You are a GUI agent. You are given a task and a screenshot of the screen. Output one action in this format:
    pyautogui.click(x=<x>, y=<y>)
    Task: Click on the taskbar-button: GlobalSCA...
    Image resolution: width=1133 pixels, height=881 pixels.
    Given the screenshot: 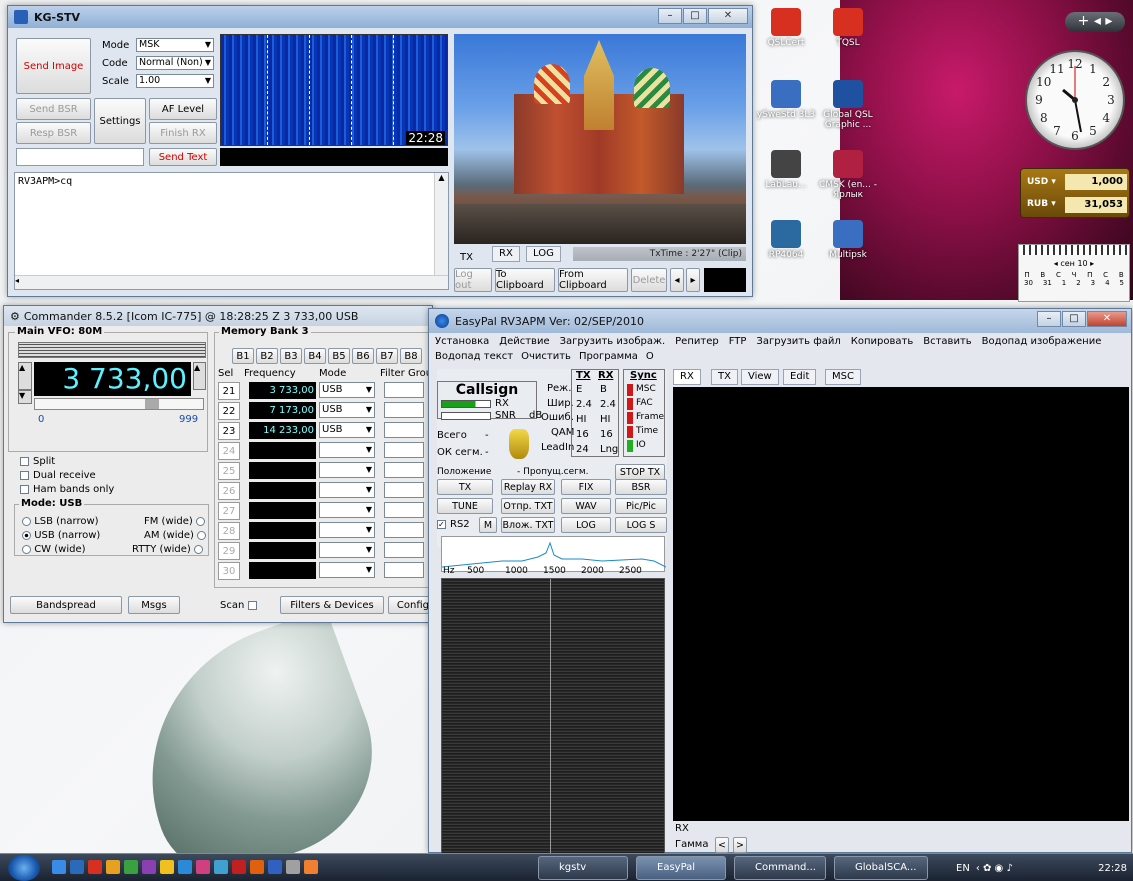 What is the action you would take?
    pyautogui.click(x=881, y=868)
    